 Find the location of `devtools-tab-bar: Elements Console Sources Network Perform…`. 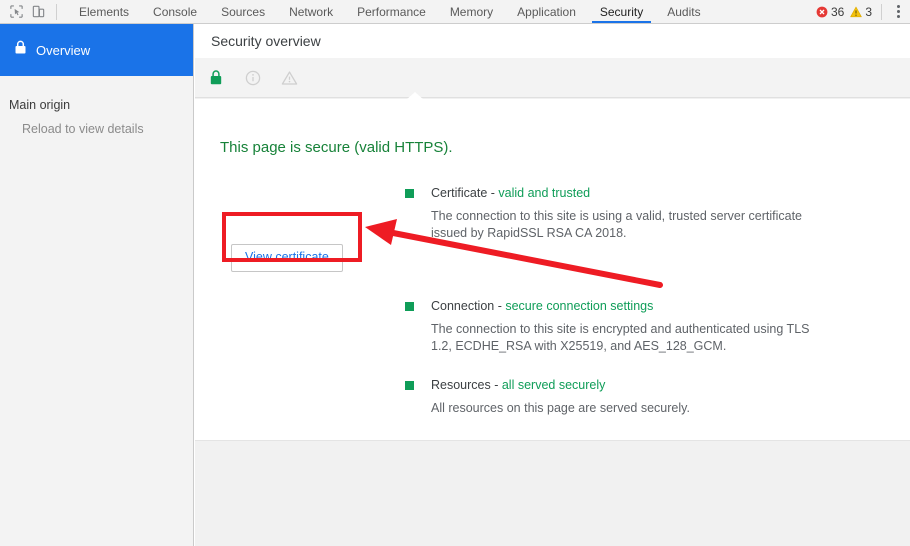

devtools-tab-bar: Elements Console Sources Network Perform… is located at coordinates (390, 11).